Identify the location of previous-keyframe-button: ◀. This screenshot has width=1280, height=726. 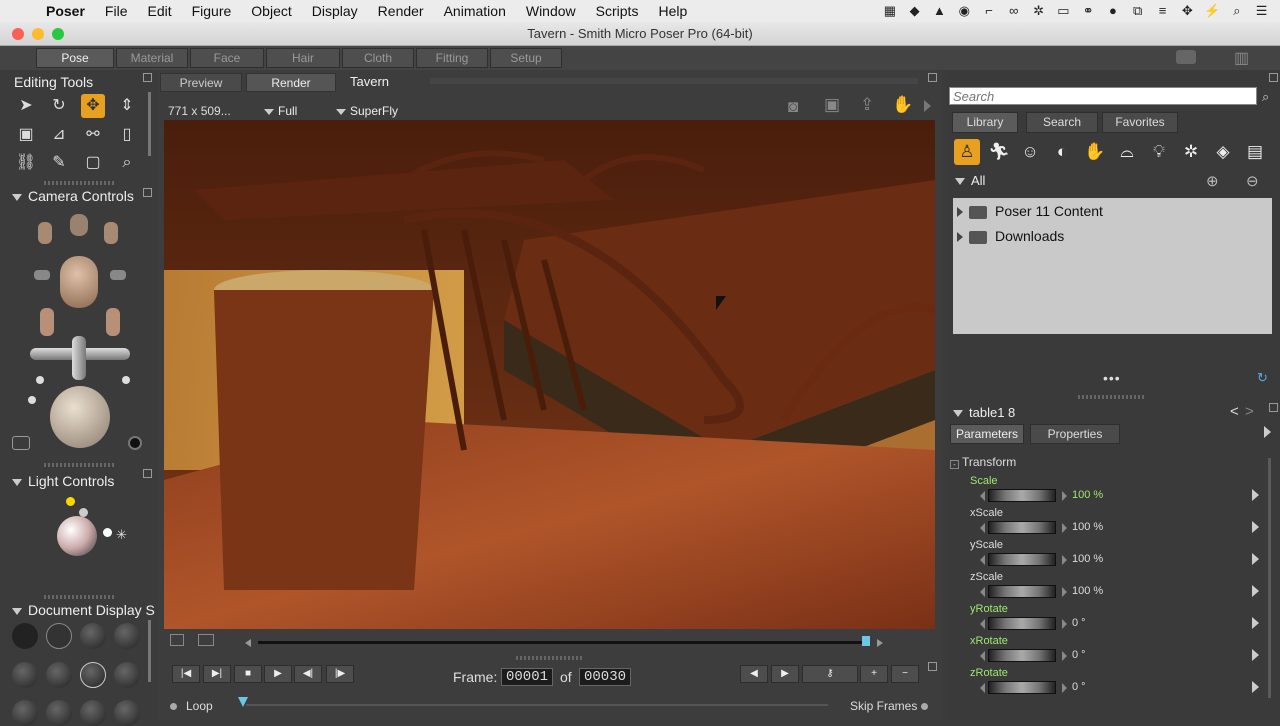
(754, 674).